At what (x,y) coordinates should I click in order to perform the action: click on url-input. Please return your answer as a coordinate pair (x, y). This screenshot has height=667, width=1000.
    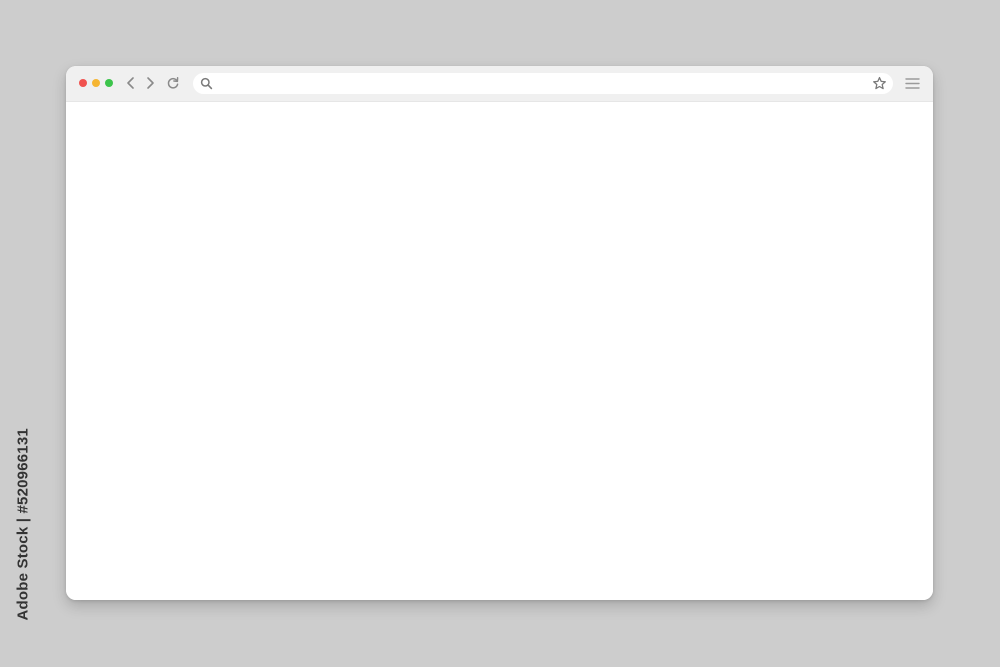
    Looking at the image, I should click on (539, 83).